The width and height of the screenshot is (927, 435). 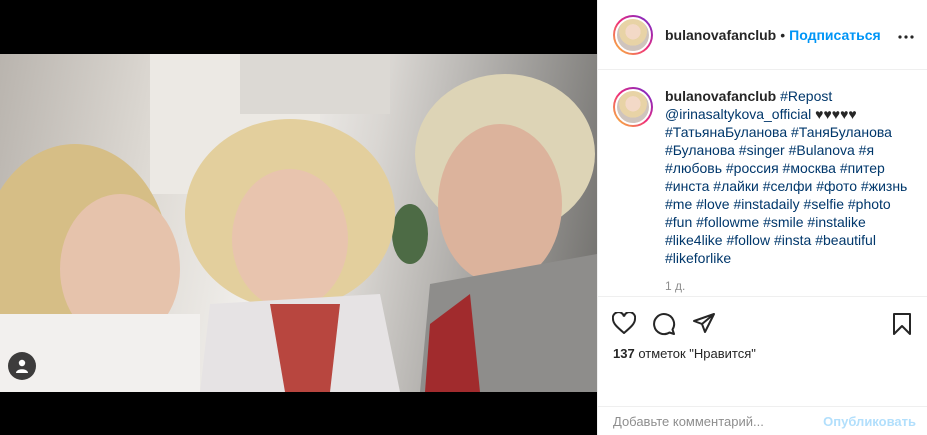 I want to click on hashtag-link: #photo, so click(x=869, y=204).